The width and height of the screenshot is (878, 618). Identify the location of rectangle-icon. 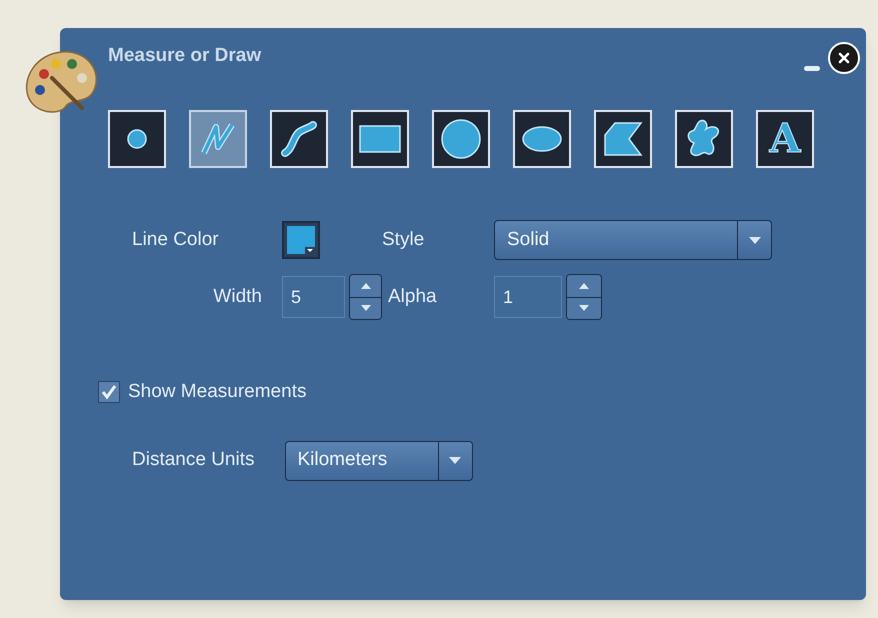
(380, 139).